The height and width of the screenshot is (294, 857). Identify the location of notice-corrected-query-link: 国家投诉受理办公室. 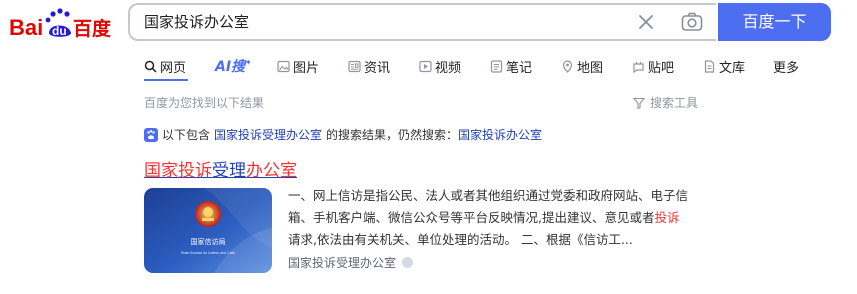
(268, 134).